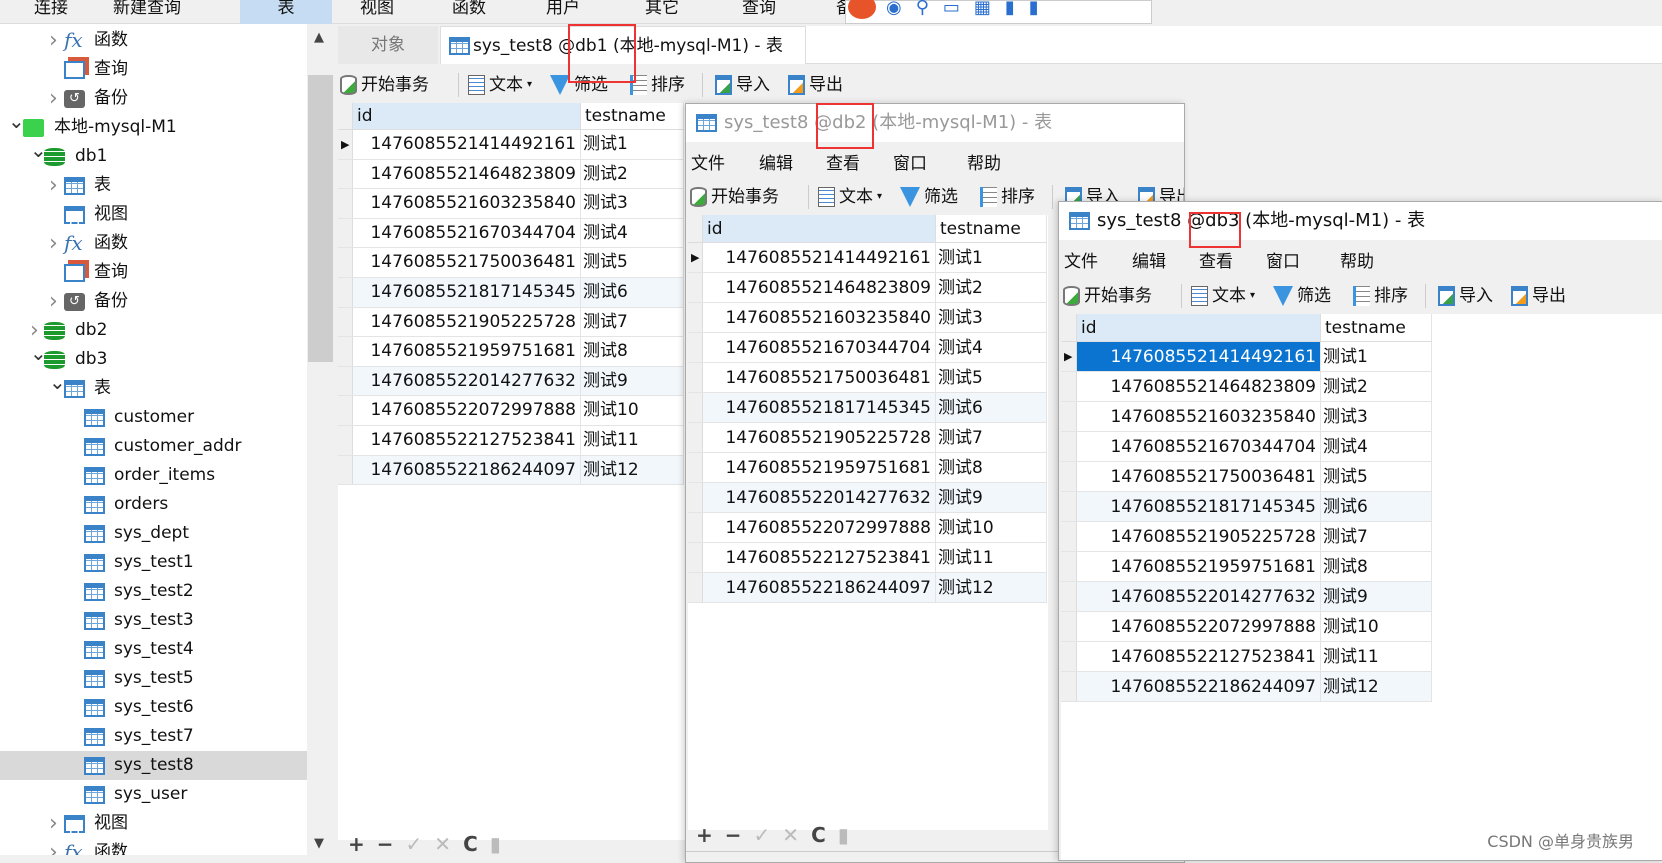 The height and width of the screenshot is (863, 1662). Describe the element at coordinates (153, 707) in the screenshot. I see `tree-item-sys_test6: sys_test6` at that location.